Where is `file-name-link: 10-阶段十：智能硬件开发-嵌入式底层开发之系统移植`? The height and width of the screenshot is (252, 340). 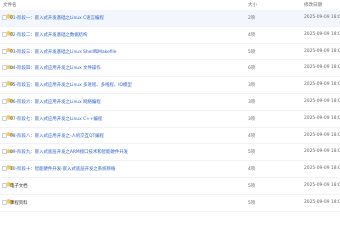
file-name-link: 10-阶段十：智能硬件开发-嵌入式底层开发之系统移植 is located at coordinates (62, 169).